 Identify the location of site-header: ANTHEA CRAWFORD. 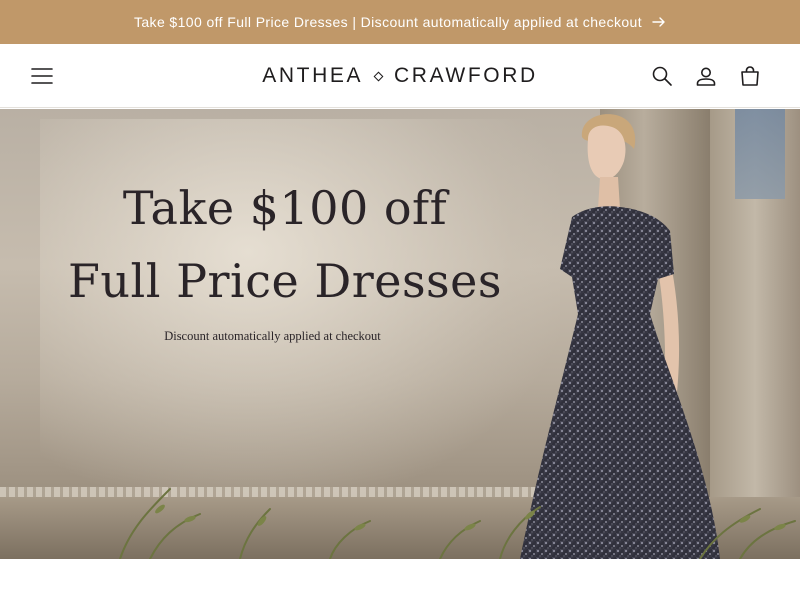
(400, 76).